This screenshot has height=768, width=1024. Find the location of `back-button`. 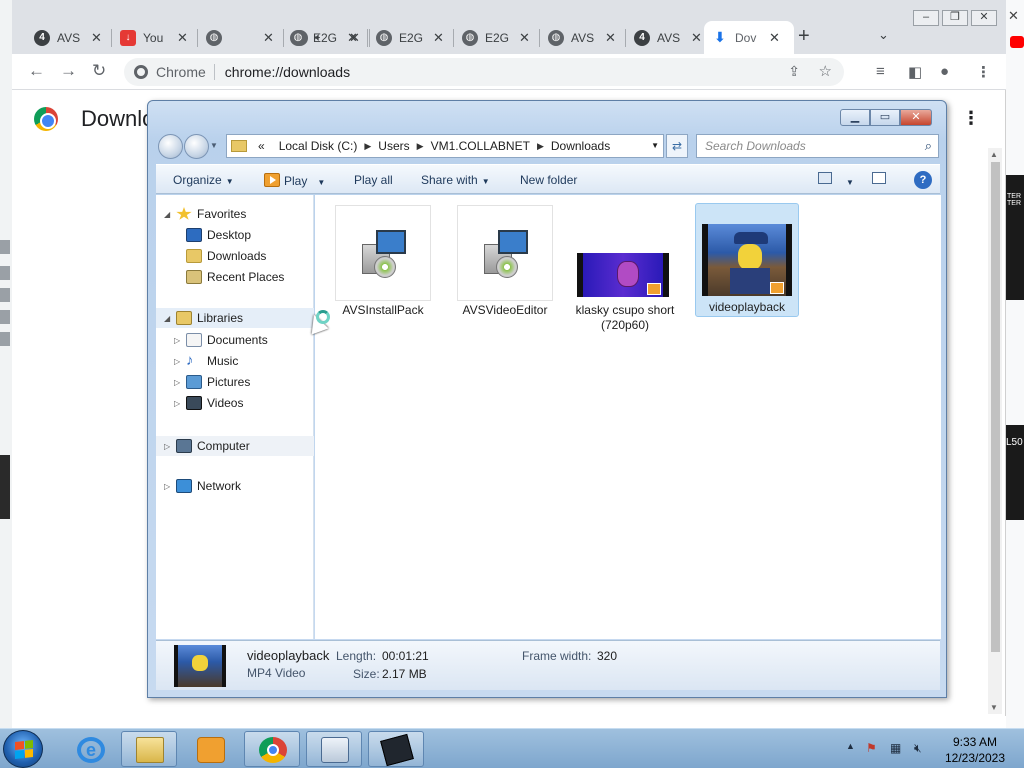

back-button is located at coordinates (170, 146).